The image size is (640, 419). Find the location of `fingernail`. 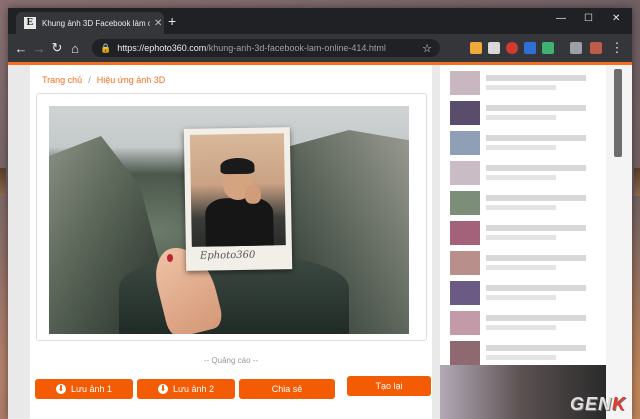

fingernail is located at coordinates (170, 258).